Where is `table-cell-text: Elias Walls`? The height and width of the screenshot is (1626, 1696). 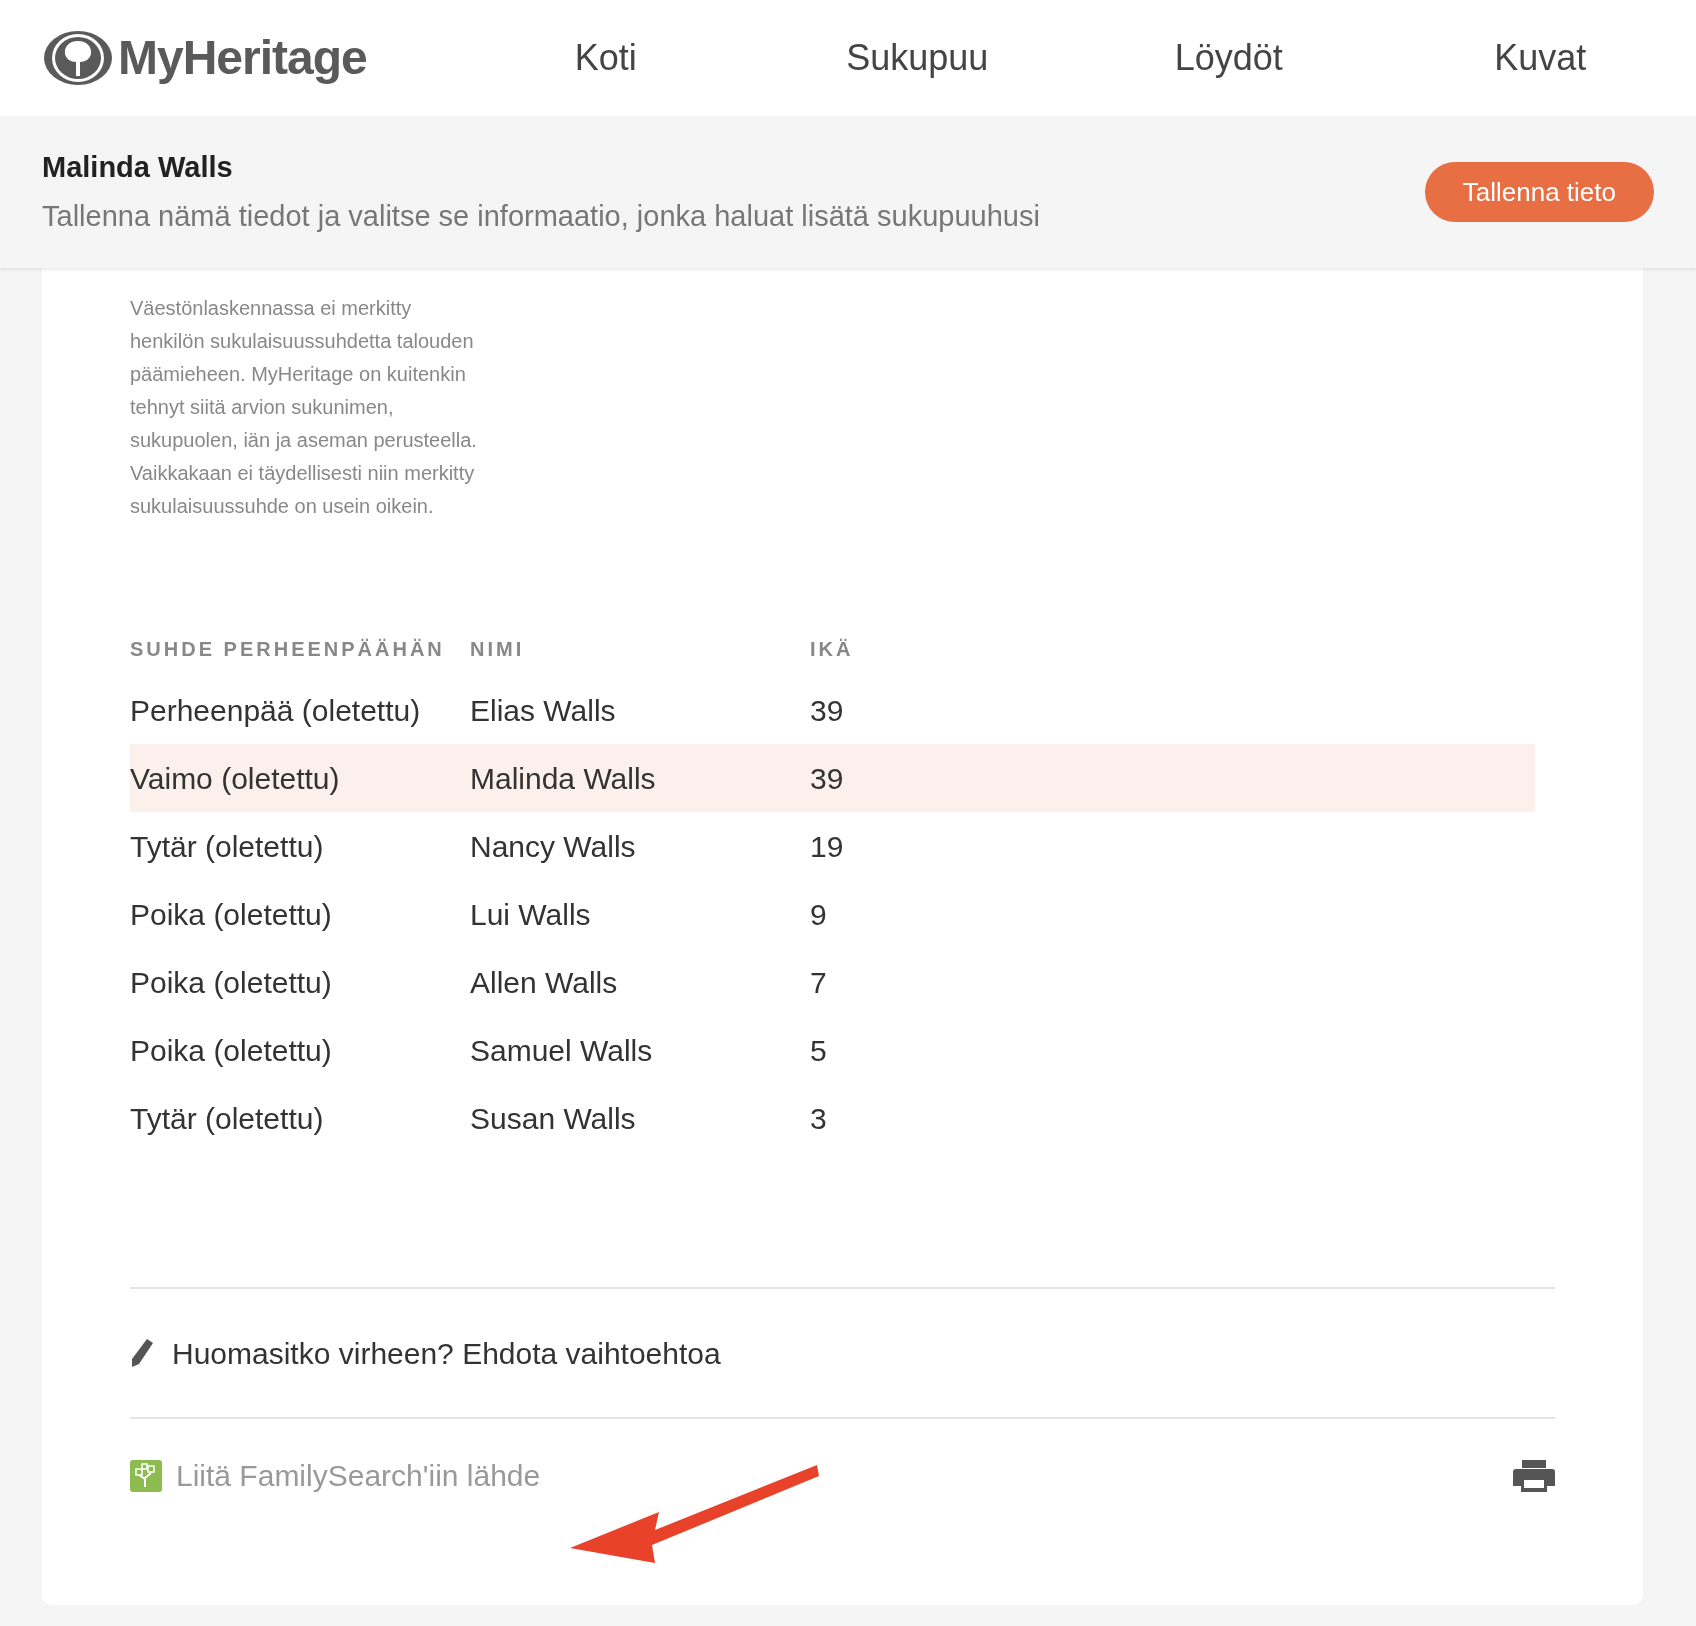
table-cell-text: Elias Walls is located at coordinates (543, 710).